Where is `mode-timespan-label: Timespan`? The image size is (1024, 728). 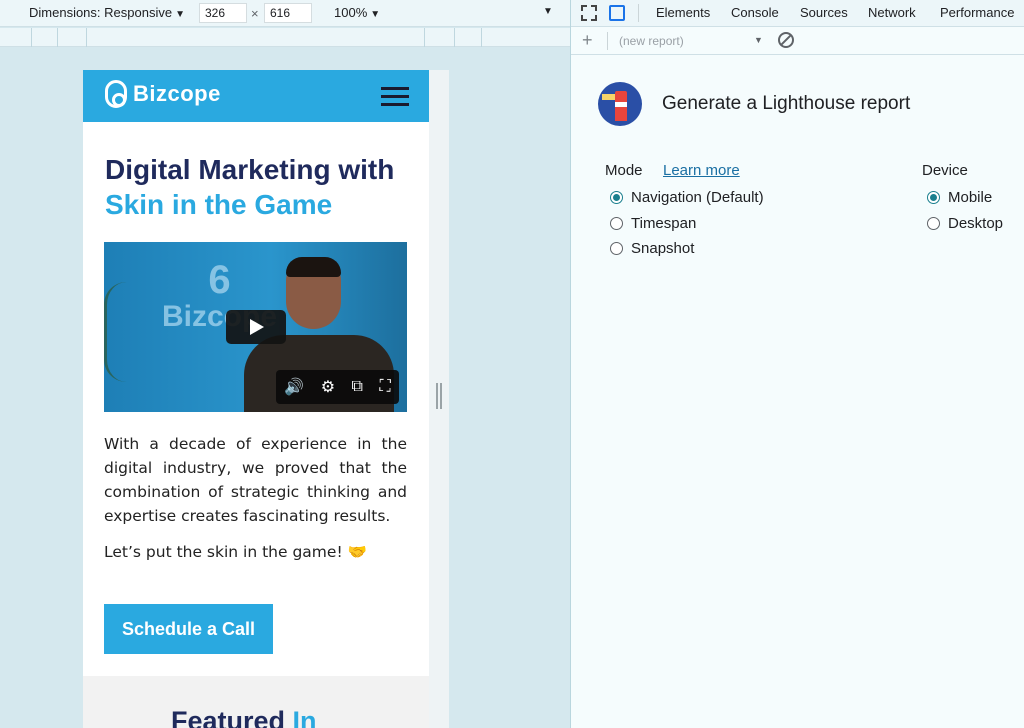 mode-timespan-label: Timespan is located at coordinates (664, 223).